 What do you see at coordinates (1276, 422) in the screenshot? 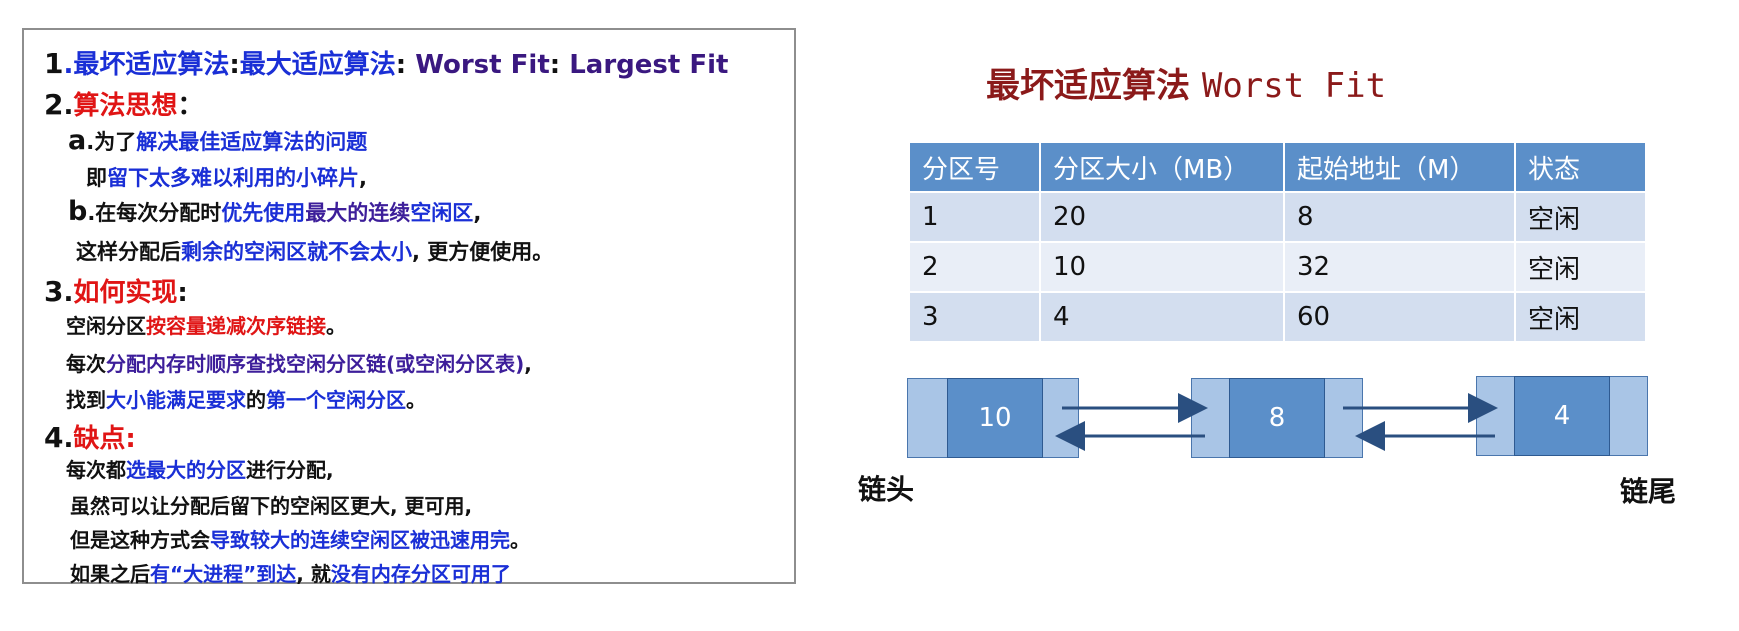
I see `list-arrows` at bounding box center [1276, 422].